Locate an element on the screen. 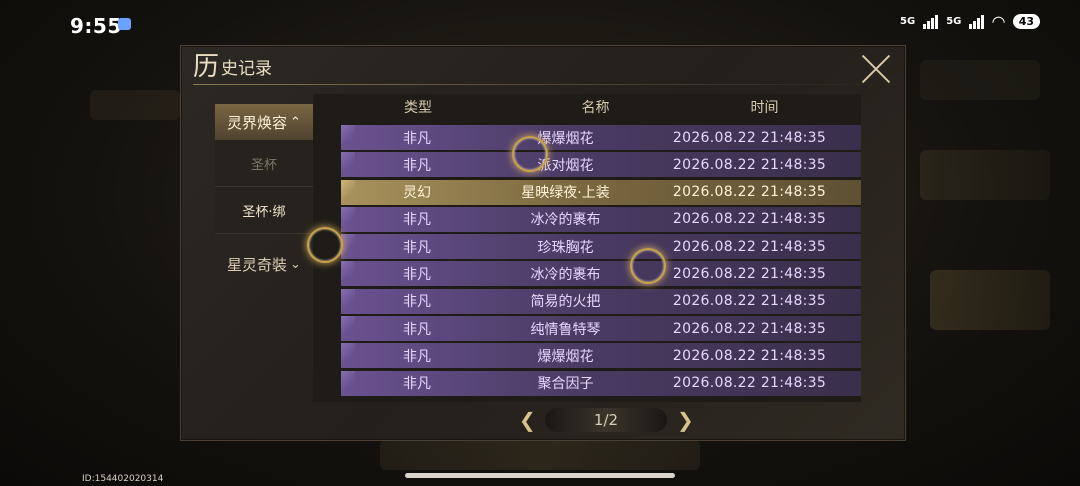  cell-name: 珍珠胸花 is located at coordinates (565, 247).